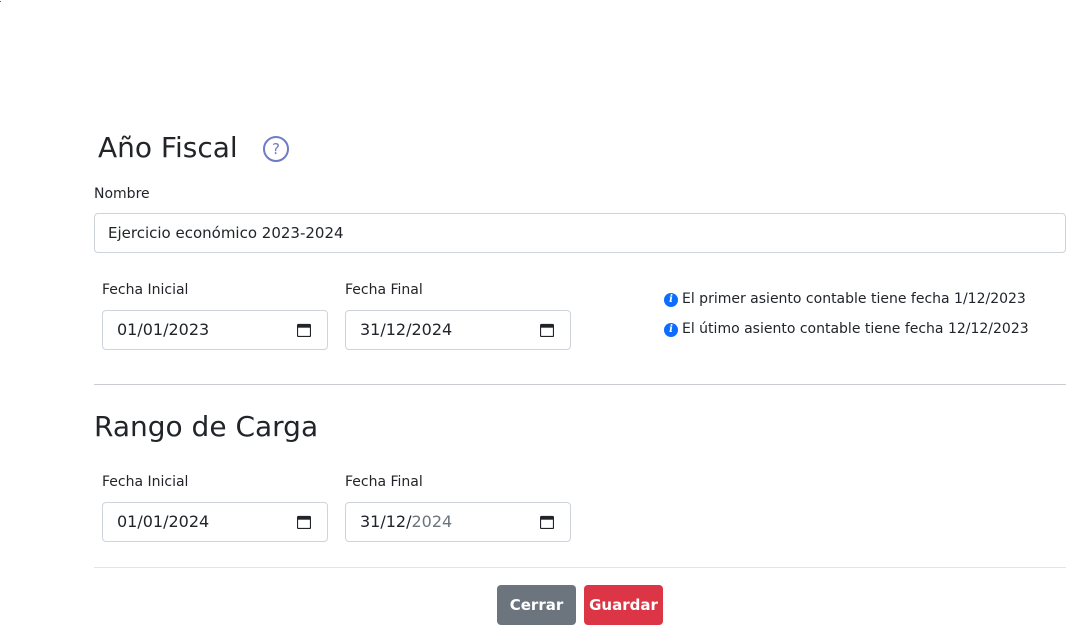 The height and width of the screenshot is (634, 1078). I want to click on rango-fecha-inicial-label: Fecha Inicial, so click(145, 482).